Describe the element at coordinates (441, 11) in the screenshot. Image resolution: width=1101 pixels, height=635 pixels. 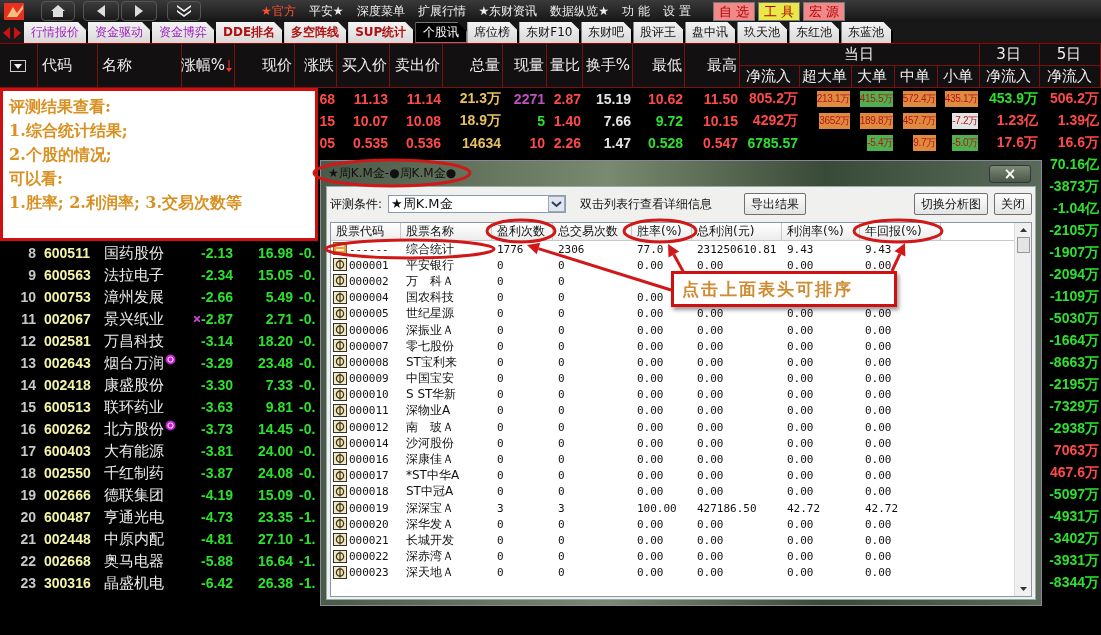
I see `menu-item: 扩展行情` at that location.